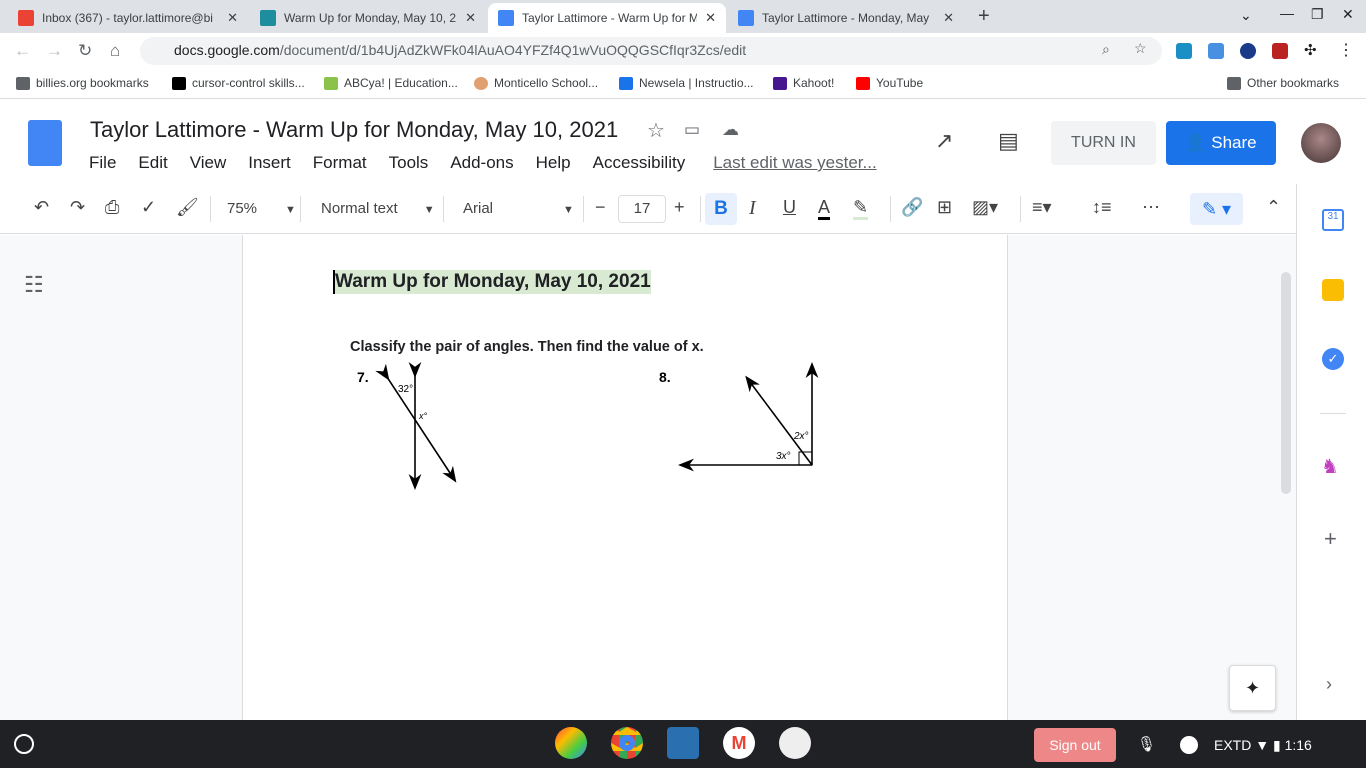  I want to click on menu-help: Help, so click(553, 163).